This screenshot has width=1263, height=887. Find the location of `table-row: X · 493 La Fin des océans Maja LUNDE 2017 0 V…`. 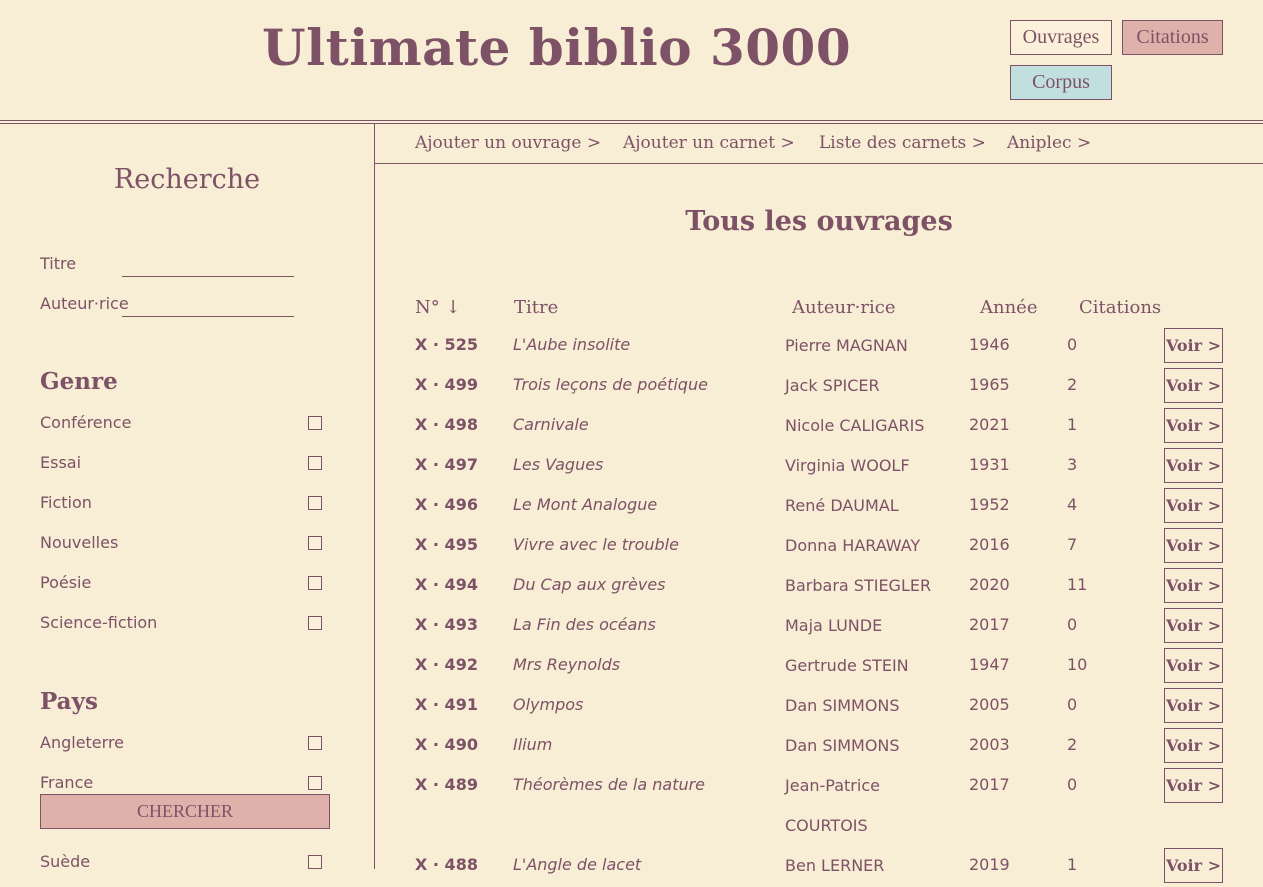

table-row: X · 493 La Fin des océans Maja LUNDE 2017 0 V… is located at coordinates (819, 627).